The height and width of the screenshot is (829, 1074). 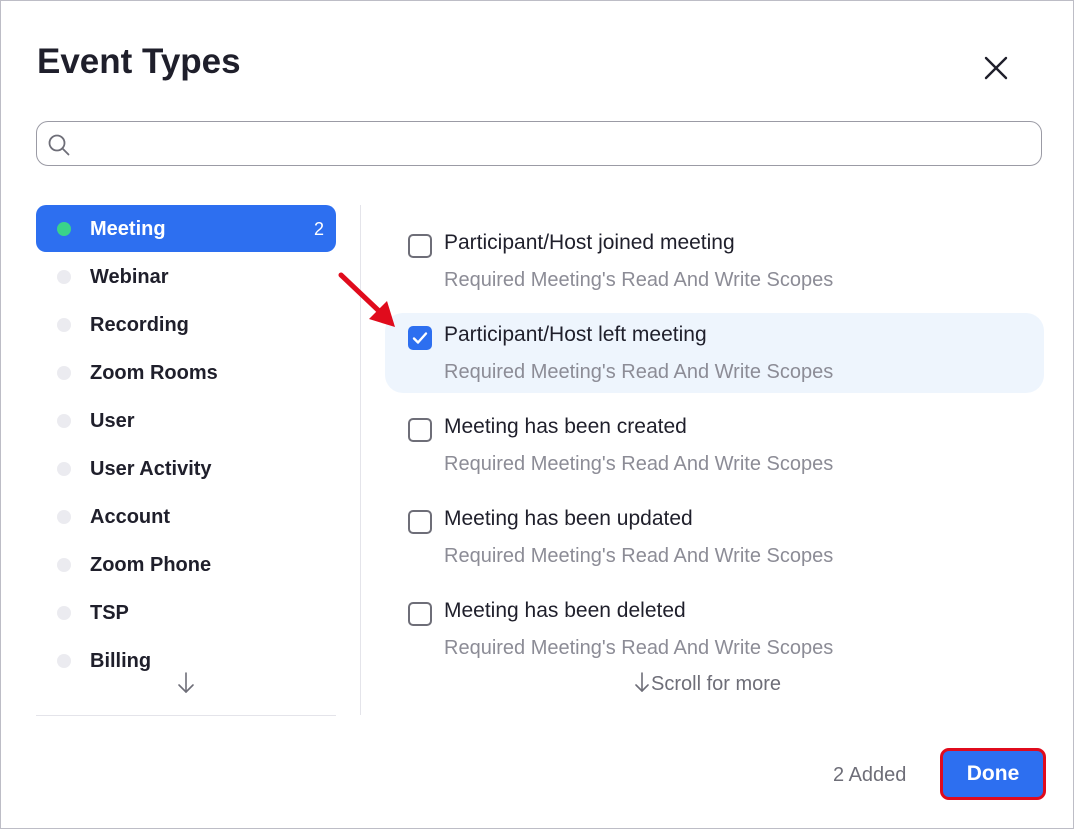 What do you see at coordinates (109, 613) in the screenshot?
I see `sidebar-item-label: TSP` at bounding box center [109, 613].